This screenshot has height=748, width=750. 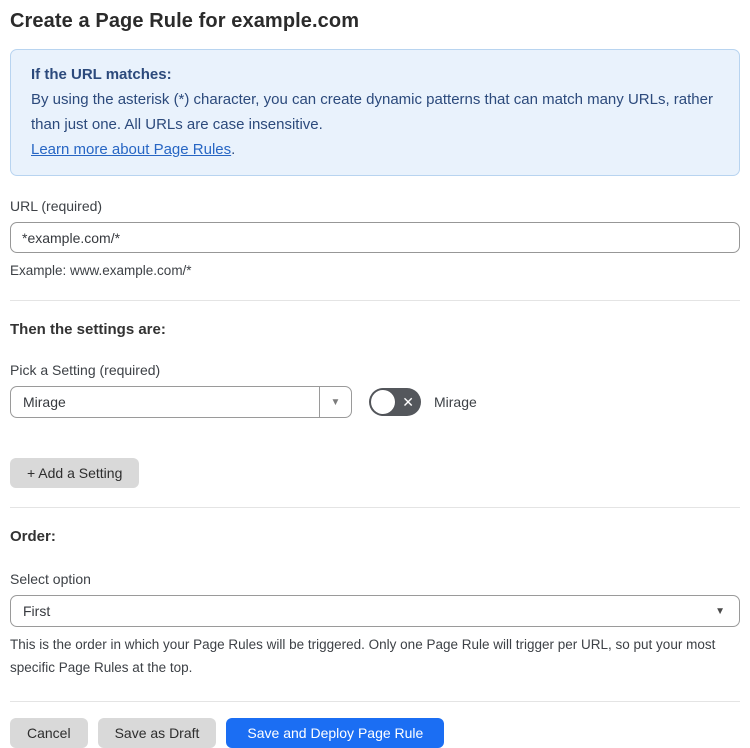 I want to click on learn-more-link: Learn more about Page Rules, so click(x=131, y=149).